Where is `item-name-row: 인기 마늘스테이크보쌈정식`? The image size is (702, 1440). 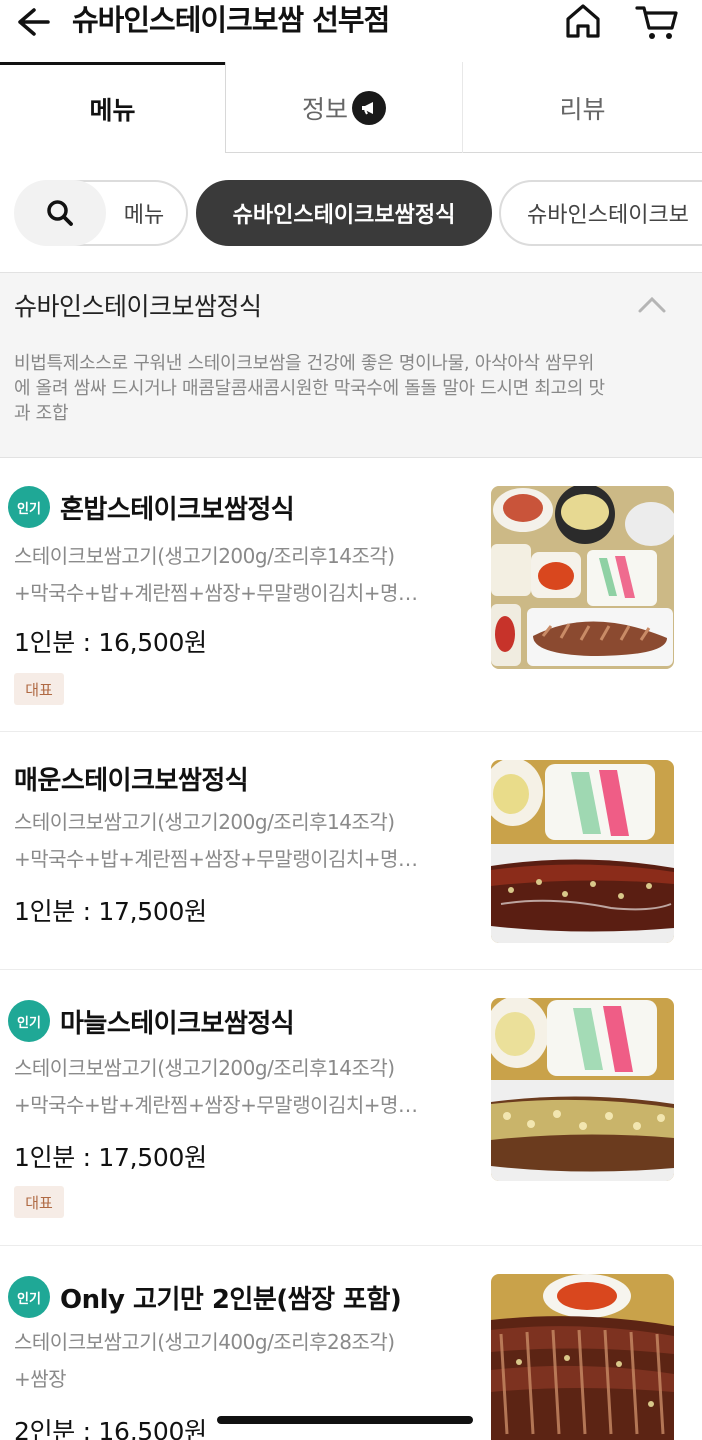
item-name-row: 인기 마늘스테이크보쌈정식 is located at coordinates (151, 1021).